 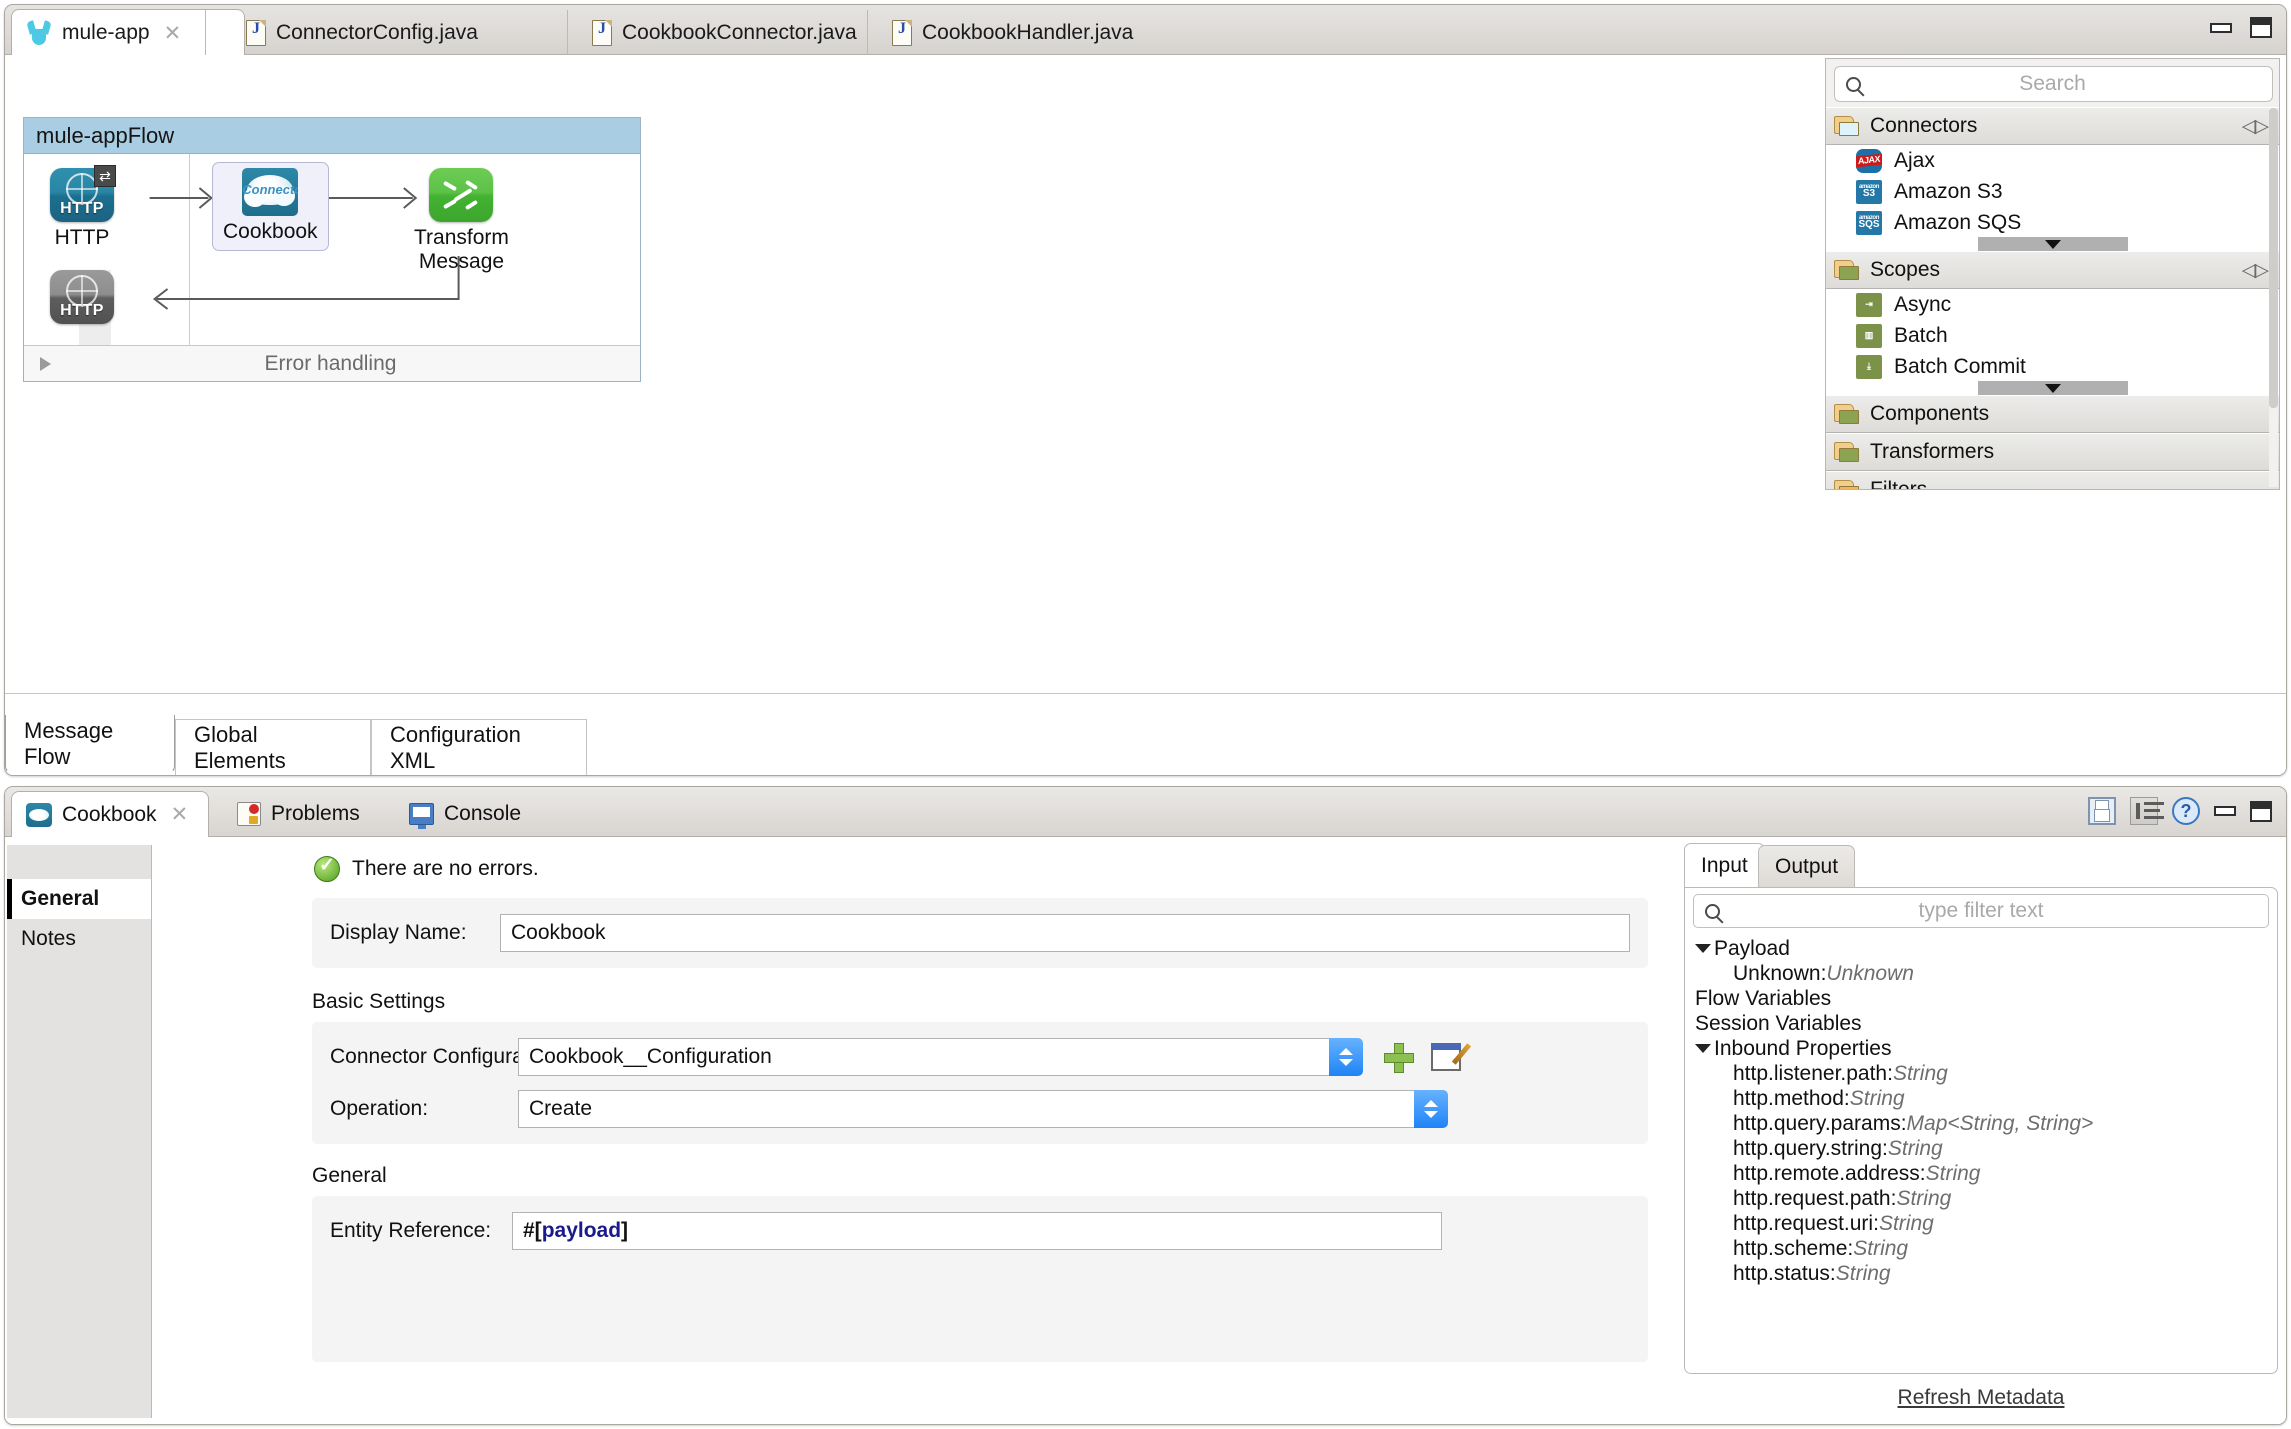 I want to click on properties-tab-problems: Problems, so click(x=298, y=814).